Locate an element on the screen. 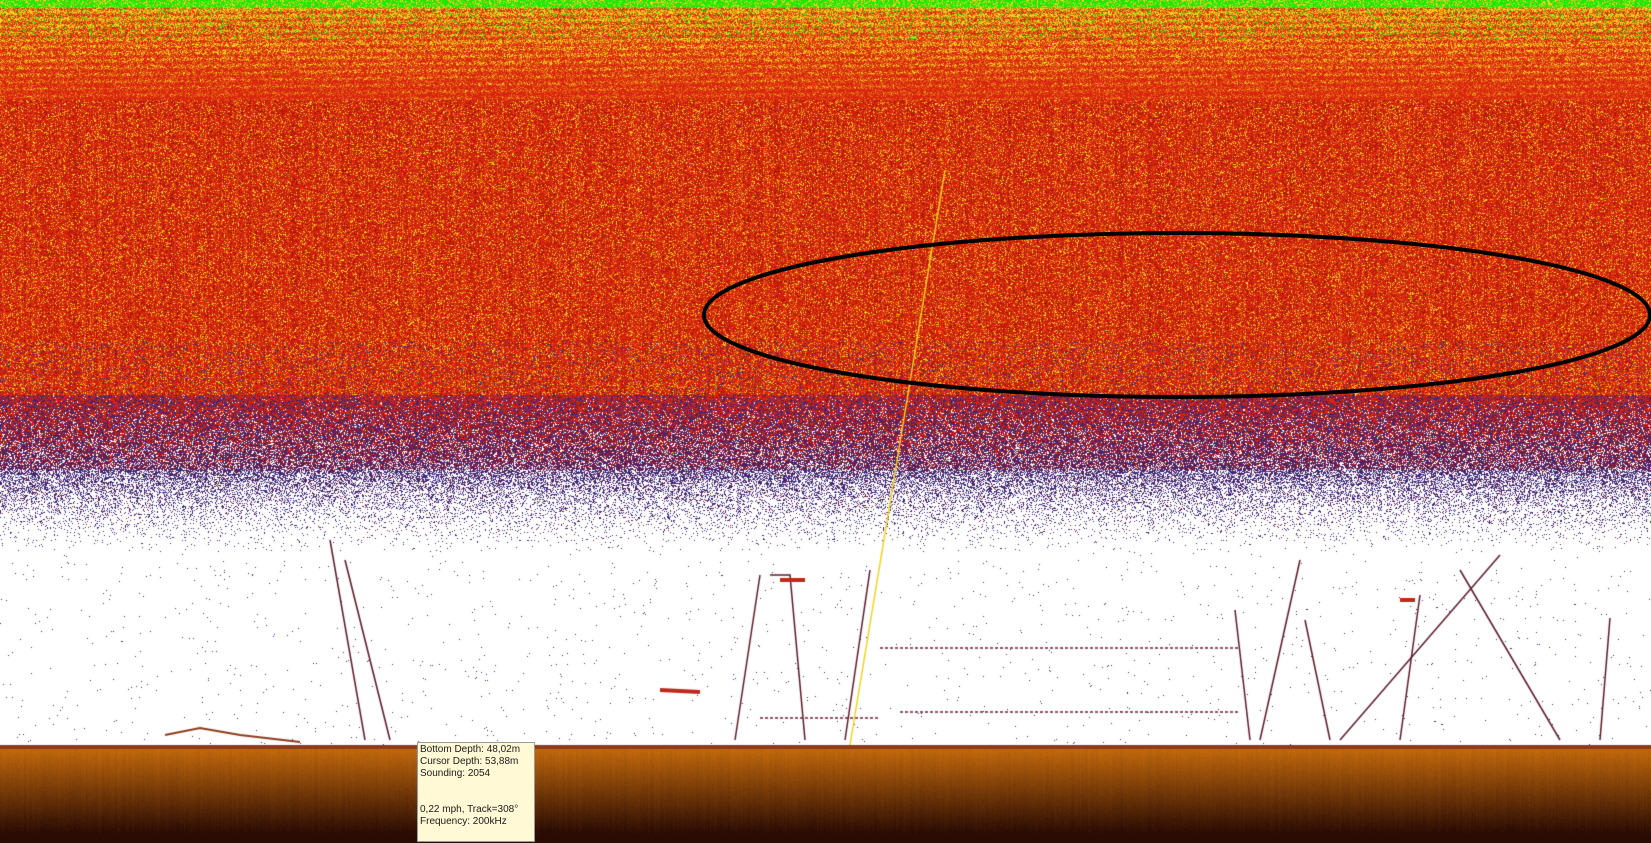 The height and width of the screenshot is (843, 1651). frequency-readout: Frequency: 200kHz is located at coordinates (463, 821).